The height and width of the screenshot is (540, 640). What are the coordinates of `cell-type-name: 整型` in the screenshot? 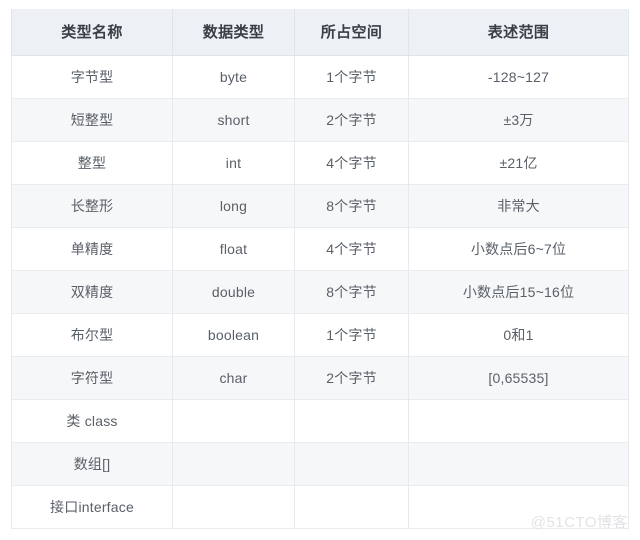 It's located at (92, 163).